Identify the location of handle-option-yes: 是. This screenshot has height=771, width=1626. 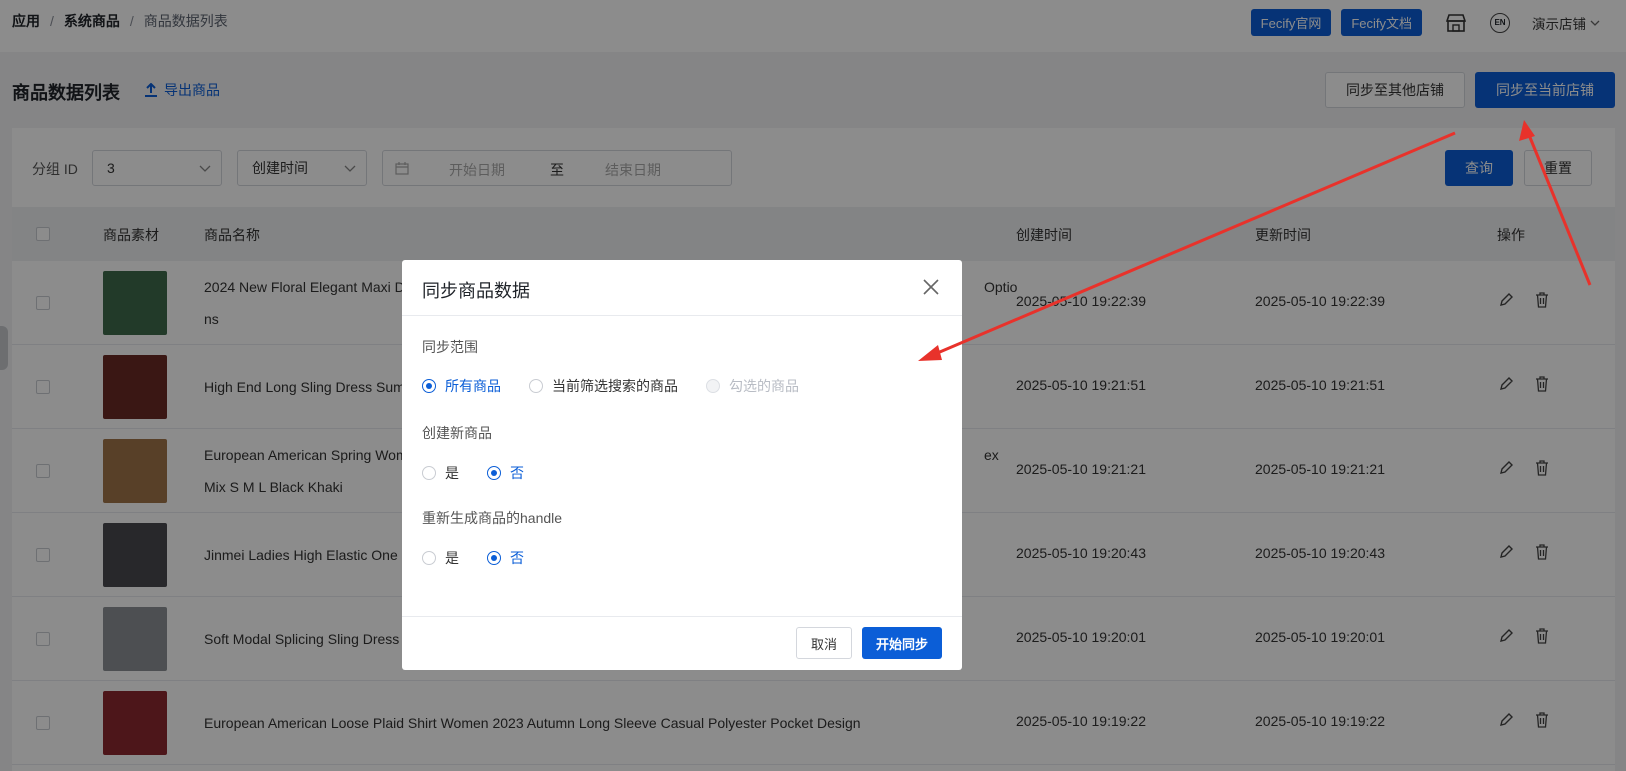
(440, 558).